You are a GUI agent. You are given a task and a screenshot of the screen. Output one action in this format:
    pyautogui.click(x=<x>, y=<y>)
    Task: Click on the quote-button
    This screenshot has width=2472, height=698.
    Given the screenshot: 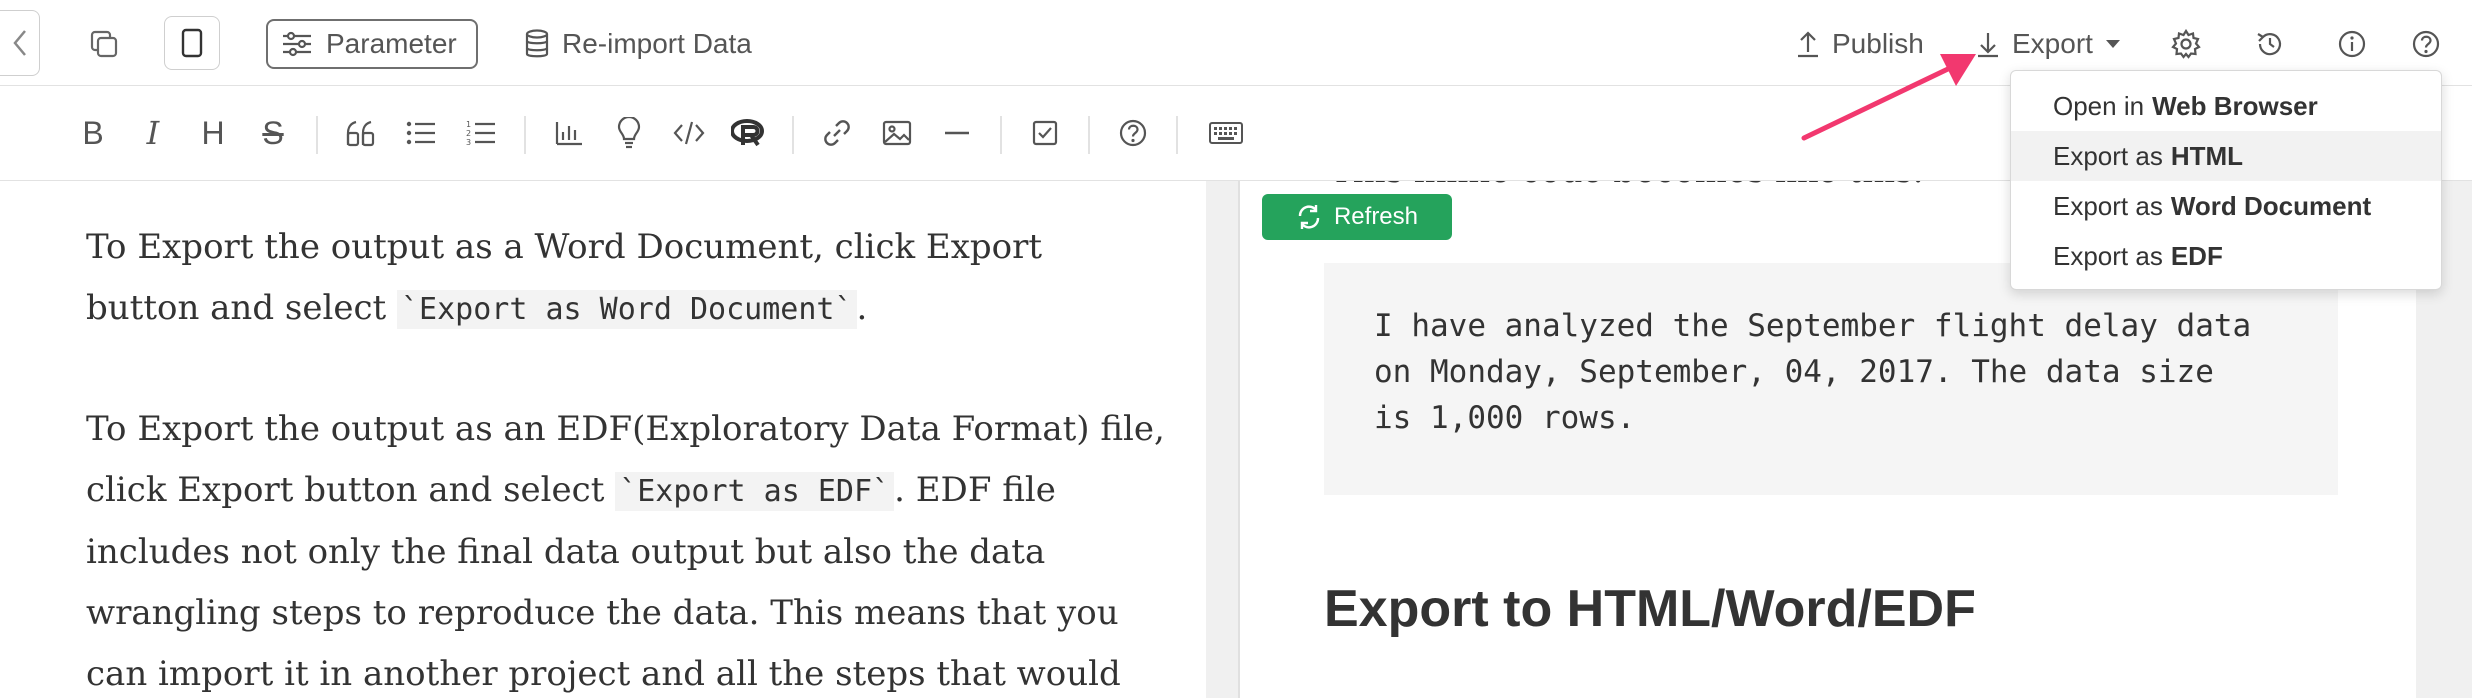 What is the action you would take?
    pyautogui.click(x=361, y=133)
    